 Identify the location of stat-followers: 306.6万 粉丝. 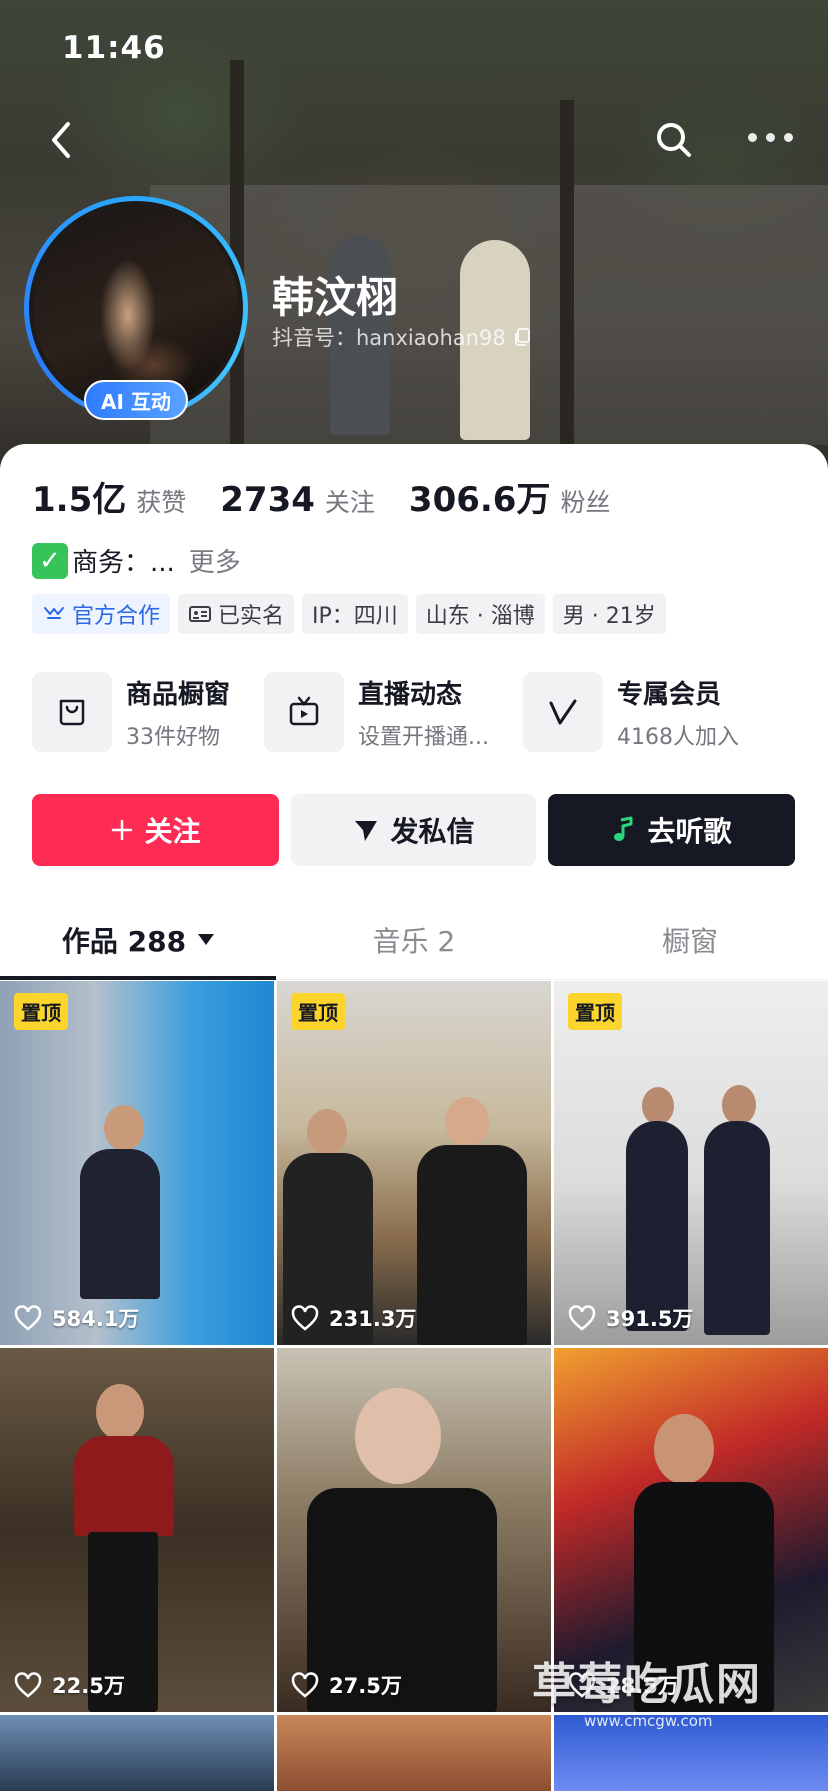
(510, 496).